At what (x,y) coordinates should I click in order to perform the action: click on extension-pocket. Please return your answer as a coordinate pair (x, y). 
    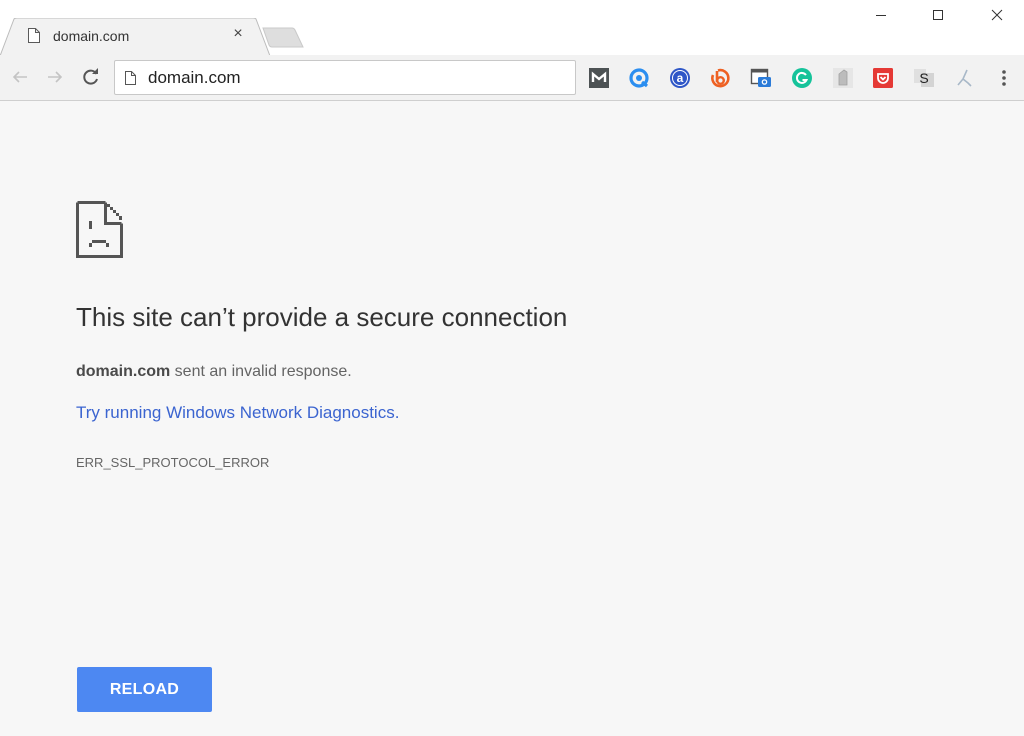
    Looking at the image, I should click on (883, 78).